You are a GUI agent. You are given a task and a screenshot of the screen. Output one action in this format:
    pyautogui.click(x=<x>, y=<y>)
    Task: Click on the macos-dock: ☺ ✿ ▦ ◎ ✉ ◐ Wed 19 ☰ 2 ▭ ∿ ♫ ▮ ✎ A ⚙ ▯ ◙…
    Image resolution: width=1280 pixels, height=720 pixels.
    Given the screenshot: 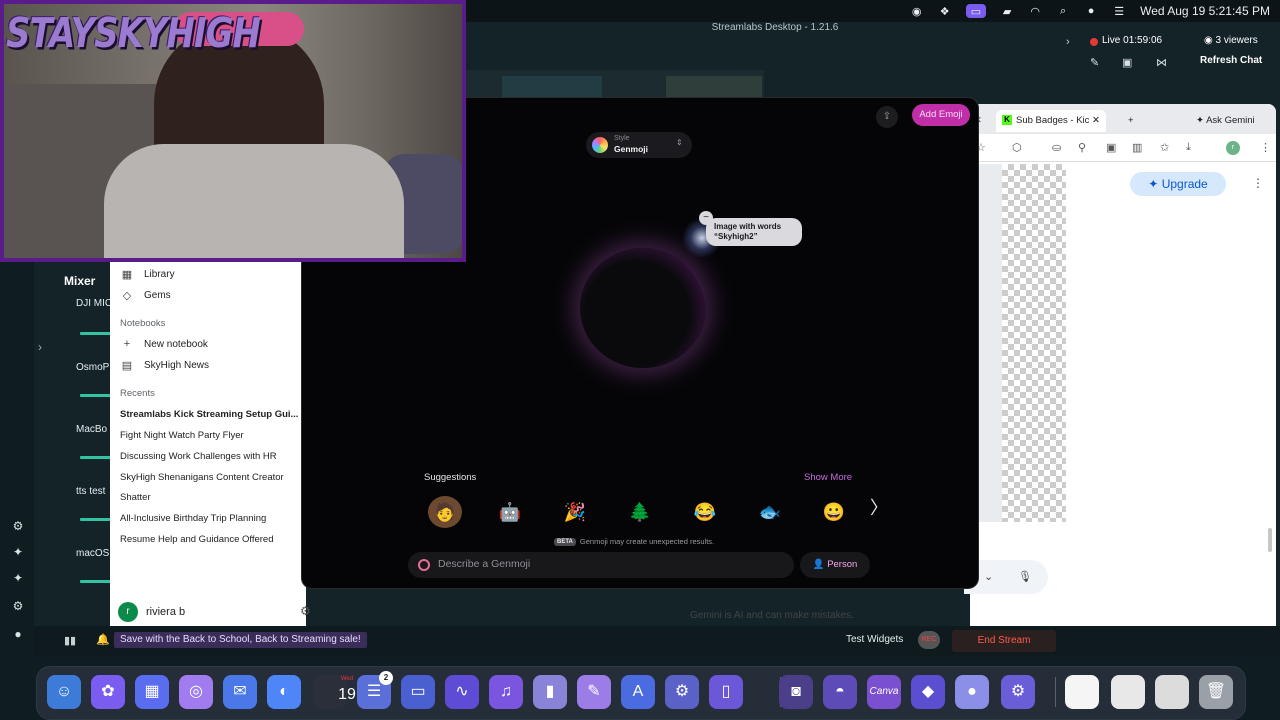 What is the action you would take?
    pyautogui.click(x=641, y=693)
    